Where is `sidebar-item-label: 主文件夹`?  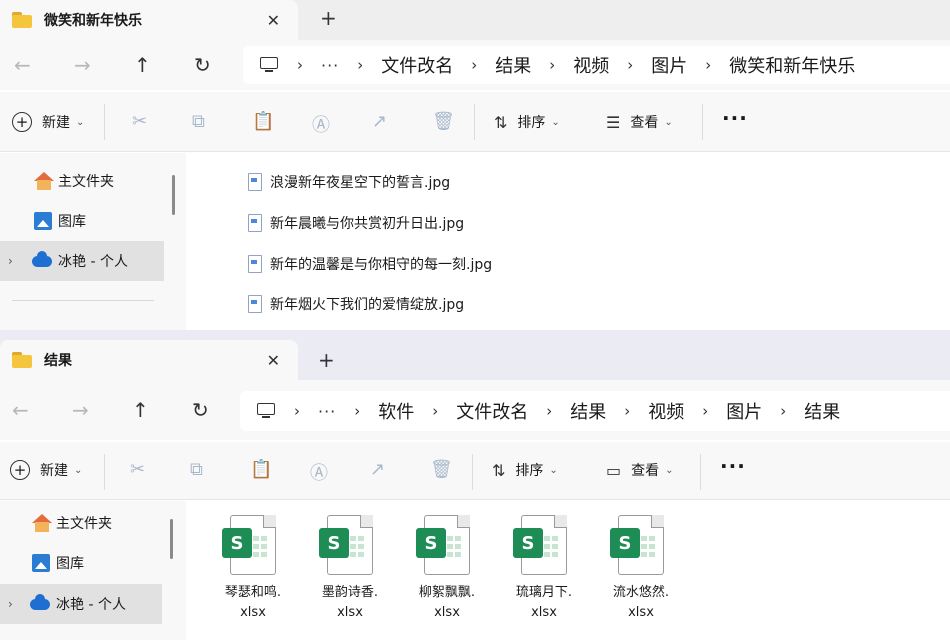
sidebar-item-label: 主文件夹 is located at coordinates (84, 524).